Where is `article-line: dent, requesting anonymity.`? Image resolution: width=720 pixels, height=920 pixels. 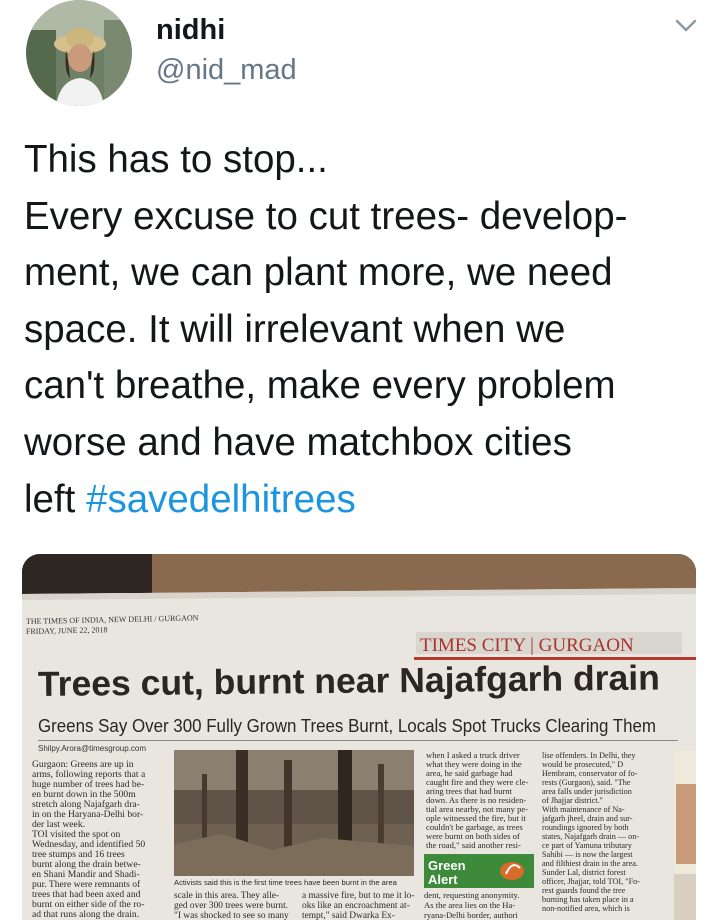 article-line: dent, requesting anonymity. is located at coordinates (471, 895).